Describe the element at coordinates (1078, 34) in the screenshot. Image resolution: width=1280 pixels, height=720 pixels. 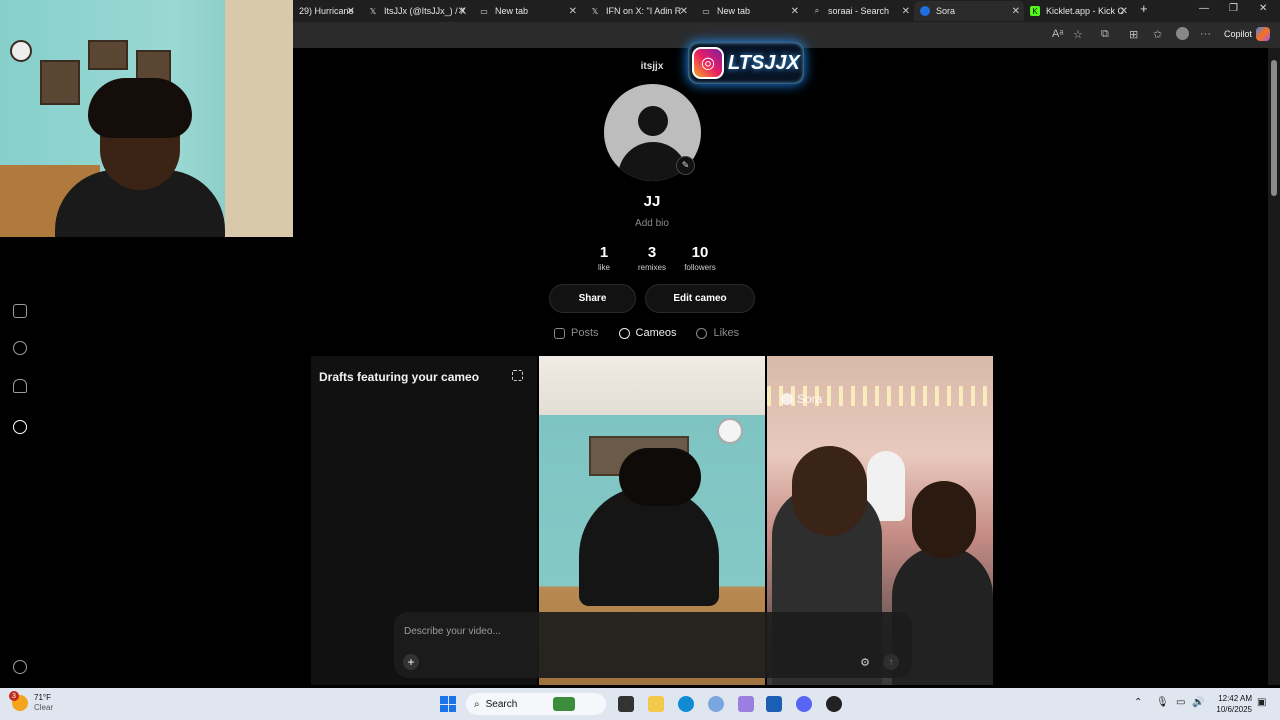
I see `favorite-star-icon: ☆` at that location.